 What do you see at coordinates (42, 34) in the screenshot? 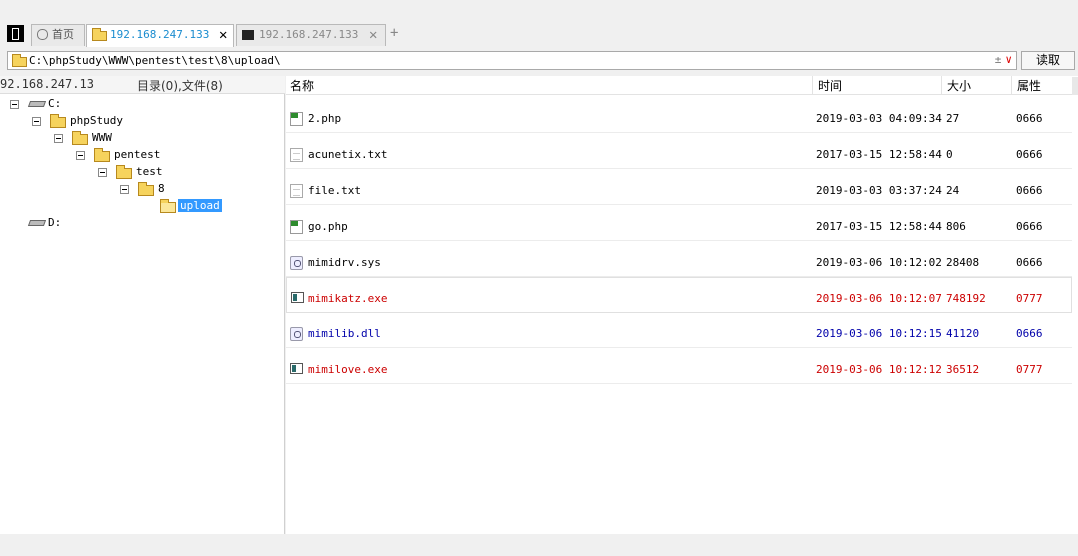
I see `home-icon` at bounding box center [42, 34].